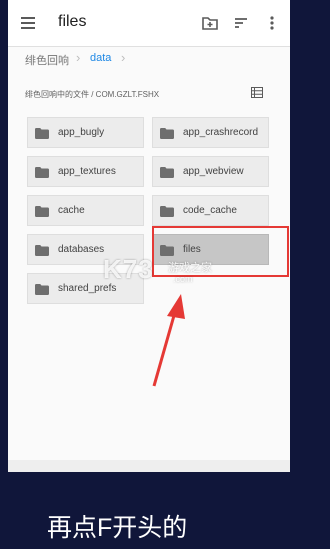 The width and height of the screenshot is (330, 549). Describe the element at coordinates (213, 171) in the screenshot. I see `folder-label: app_webview` at that location.